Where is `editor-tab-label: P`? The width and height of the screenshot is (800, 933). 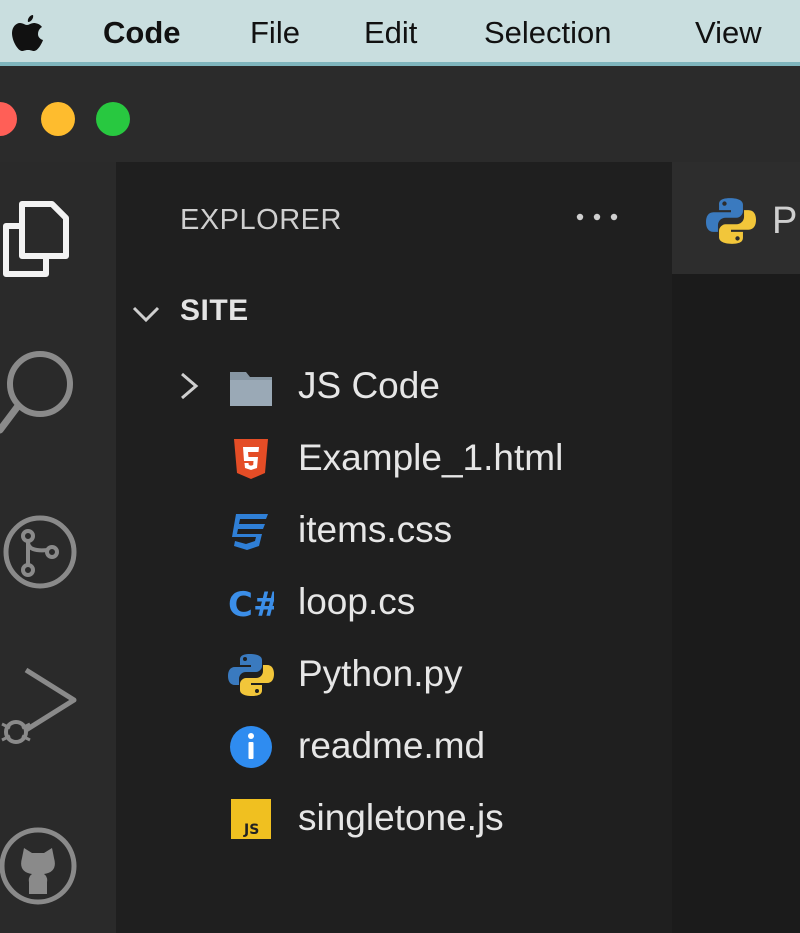 editor-tab-label: P is located at coordinates (785, 221).